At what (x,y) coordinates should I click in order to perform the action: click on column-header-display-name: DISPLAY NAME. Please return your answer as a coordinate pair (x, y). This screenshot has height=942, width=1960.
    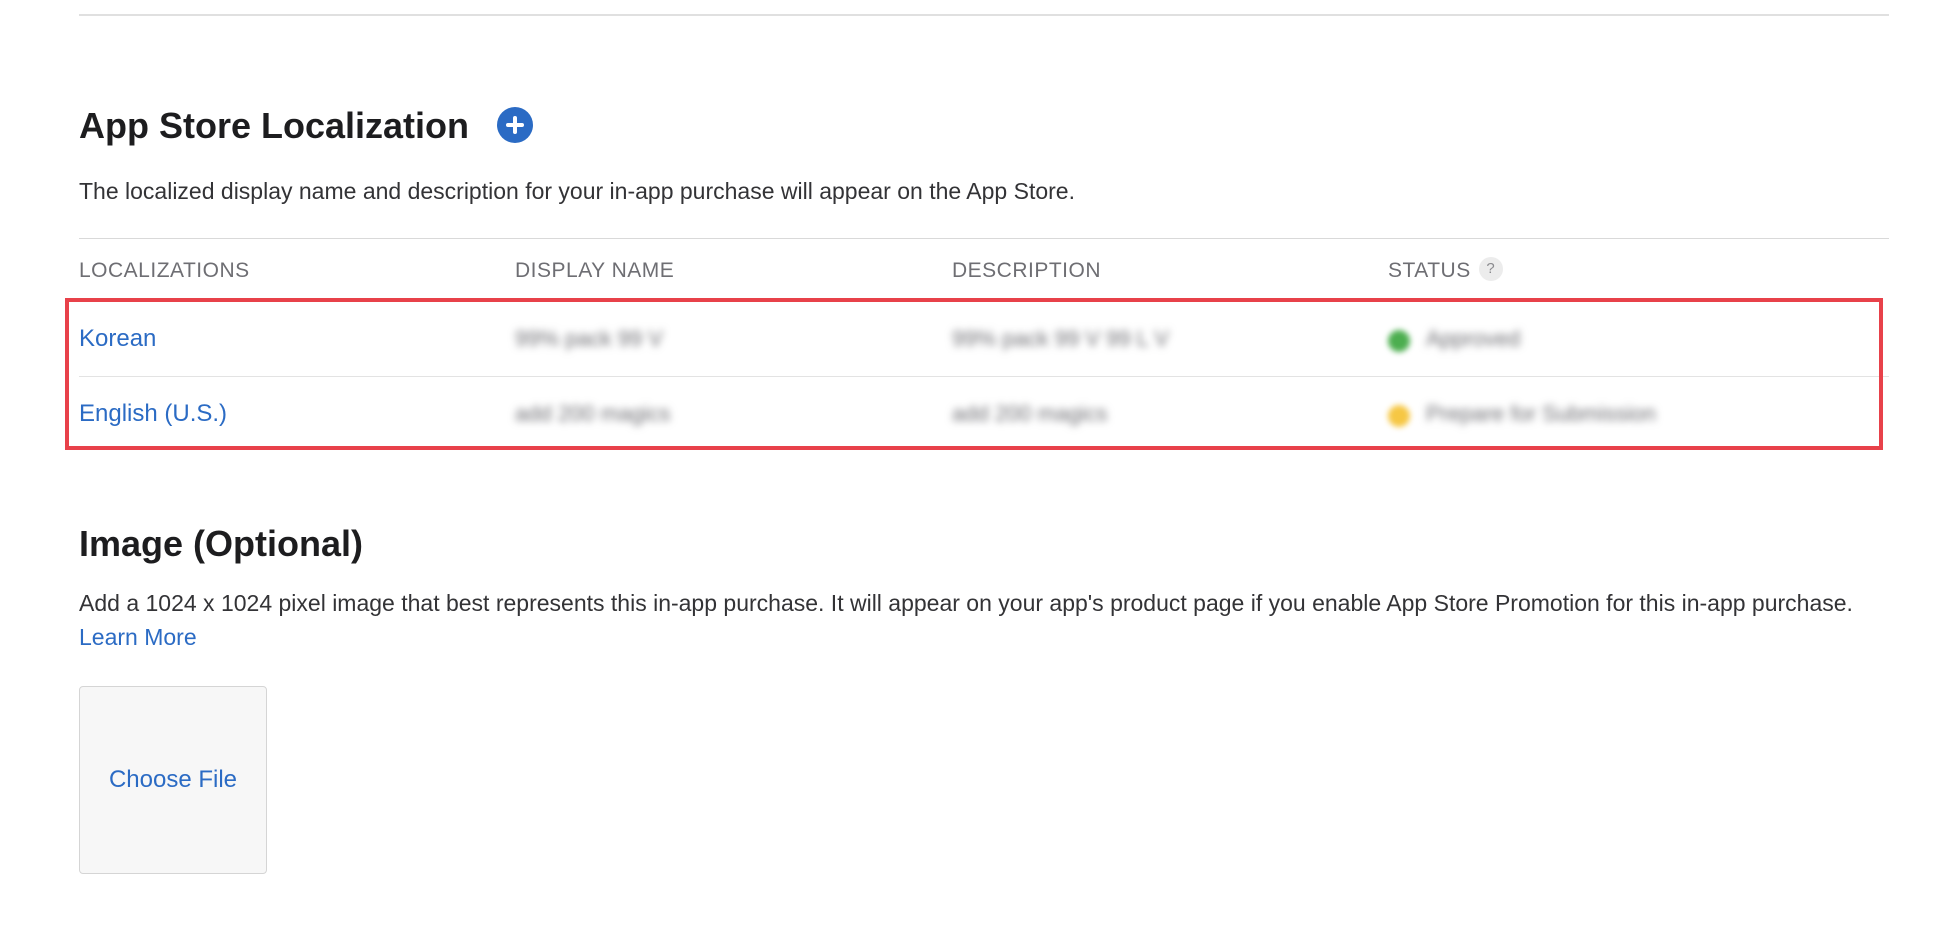
    Looking at the image, I should click on (595, 270).